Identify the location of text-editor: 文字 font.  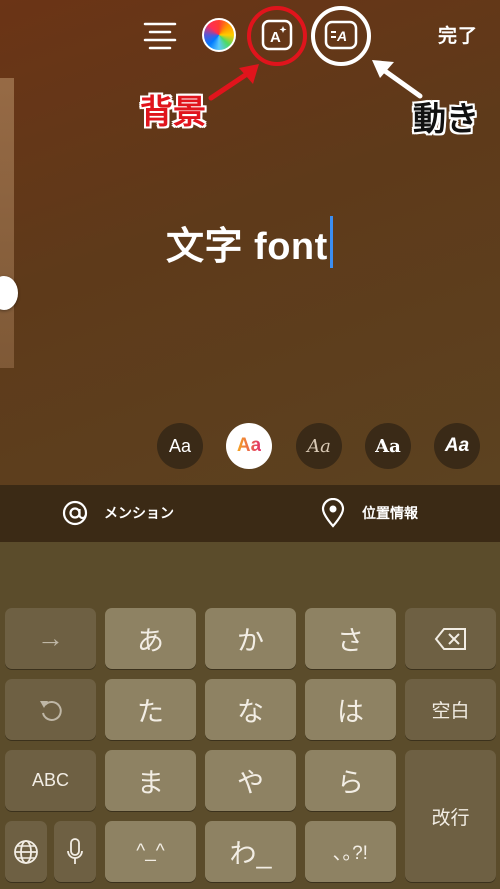
(249, 242).